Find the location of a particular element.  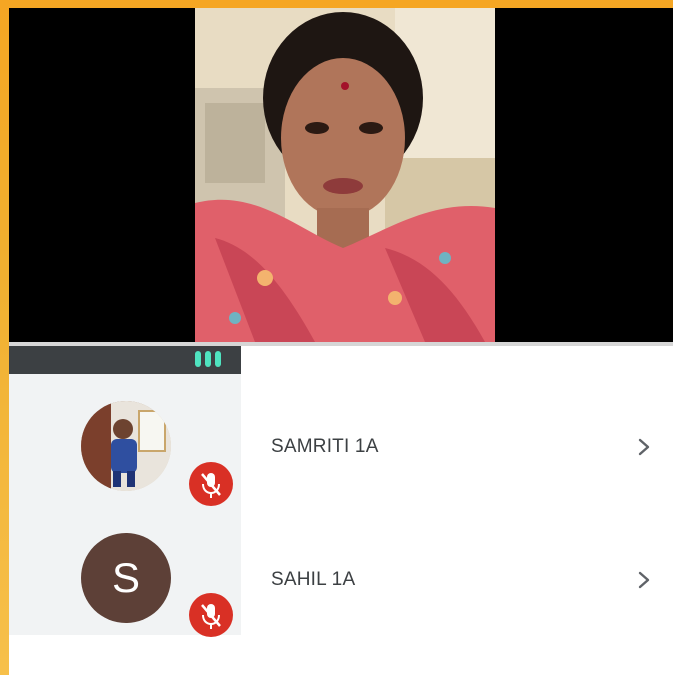

participant-name: SAHIL 1A is located at coordinates (313, 579).